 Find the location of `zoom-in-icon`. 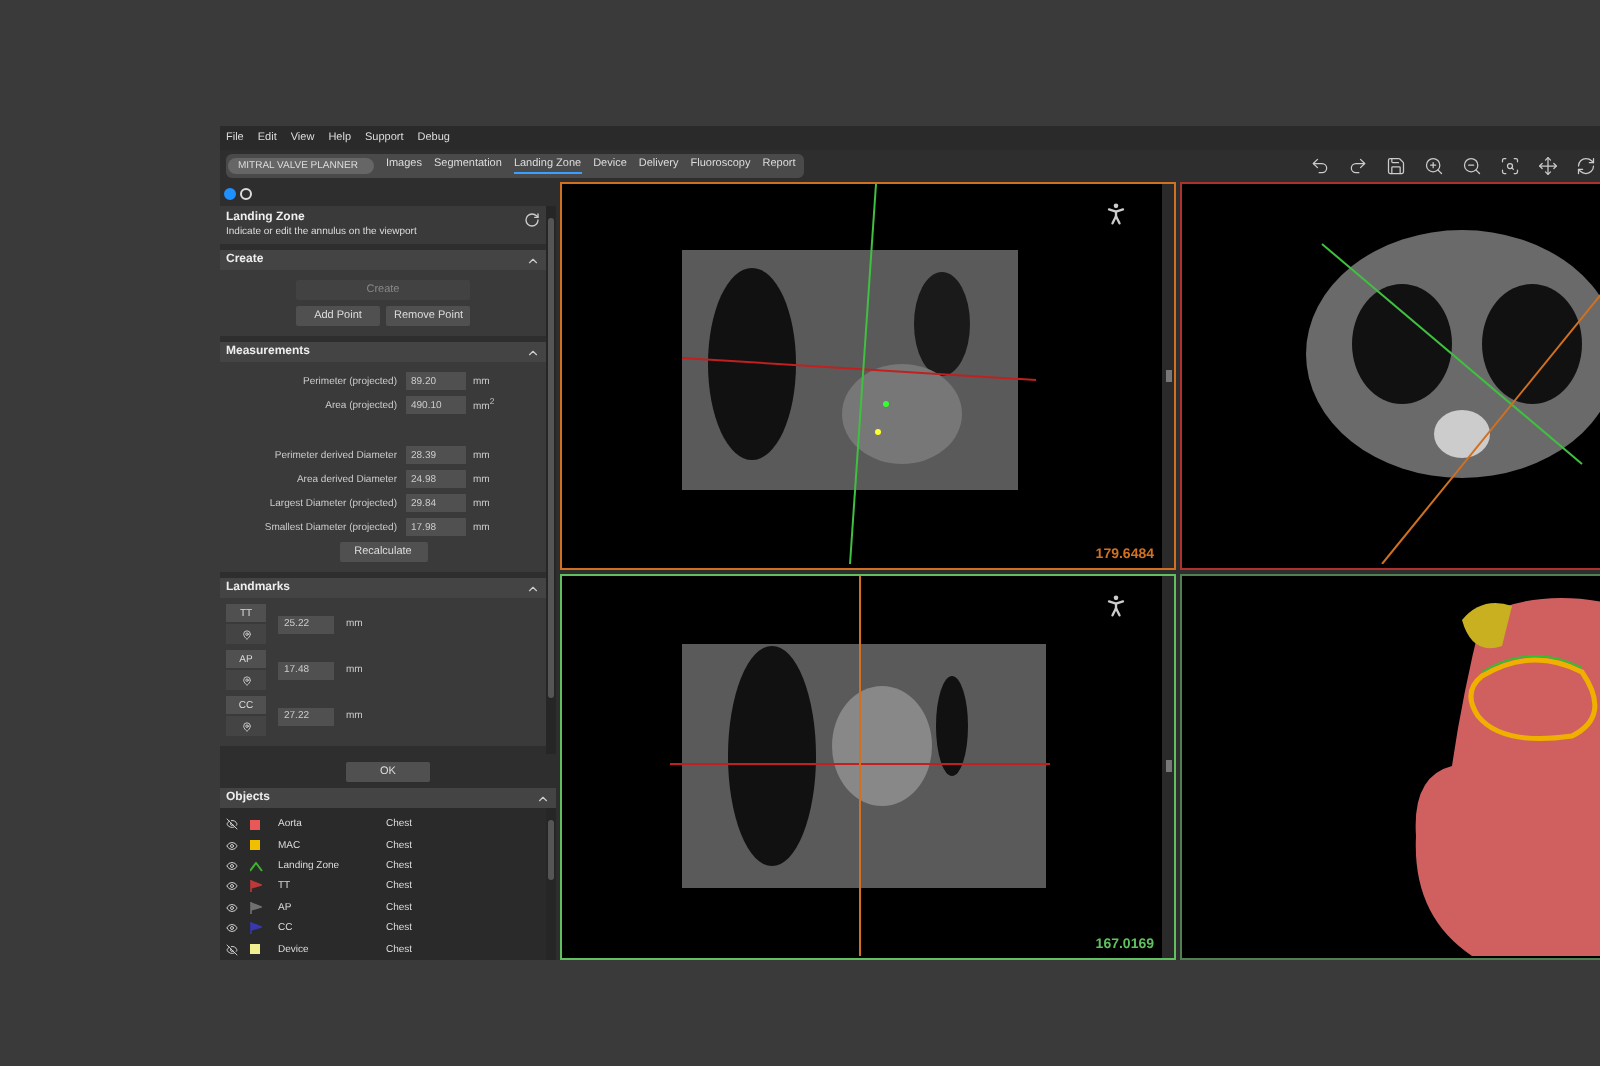

zoom-in-icon is located at coordinates (1434, 166).